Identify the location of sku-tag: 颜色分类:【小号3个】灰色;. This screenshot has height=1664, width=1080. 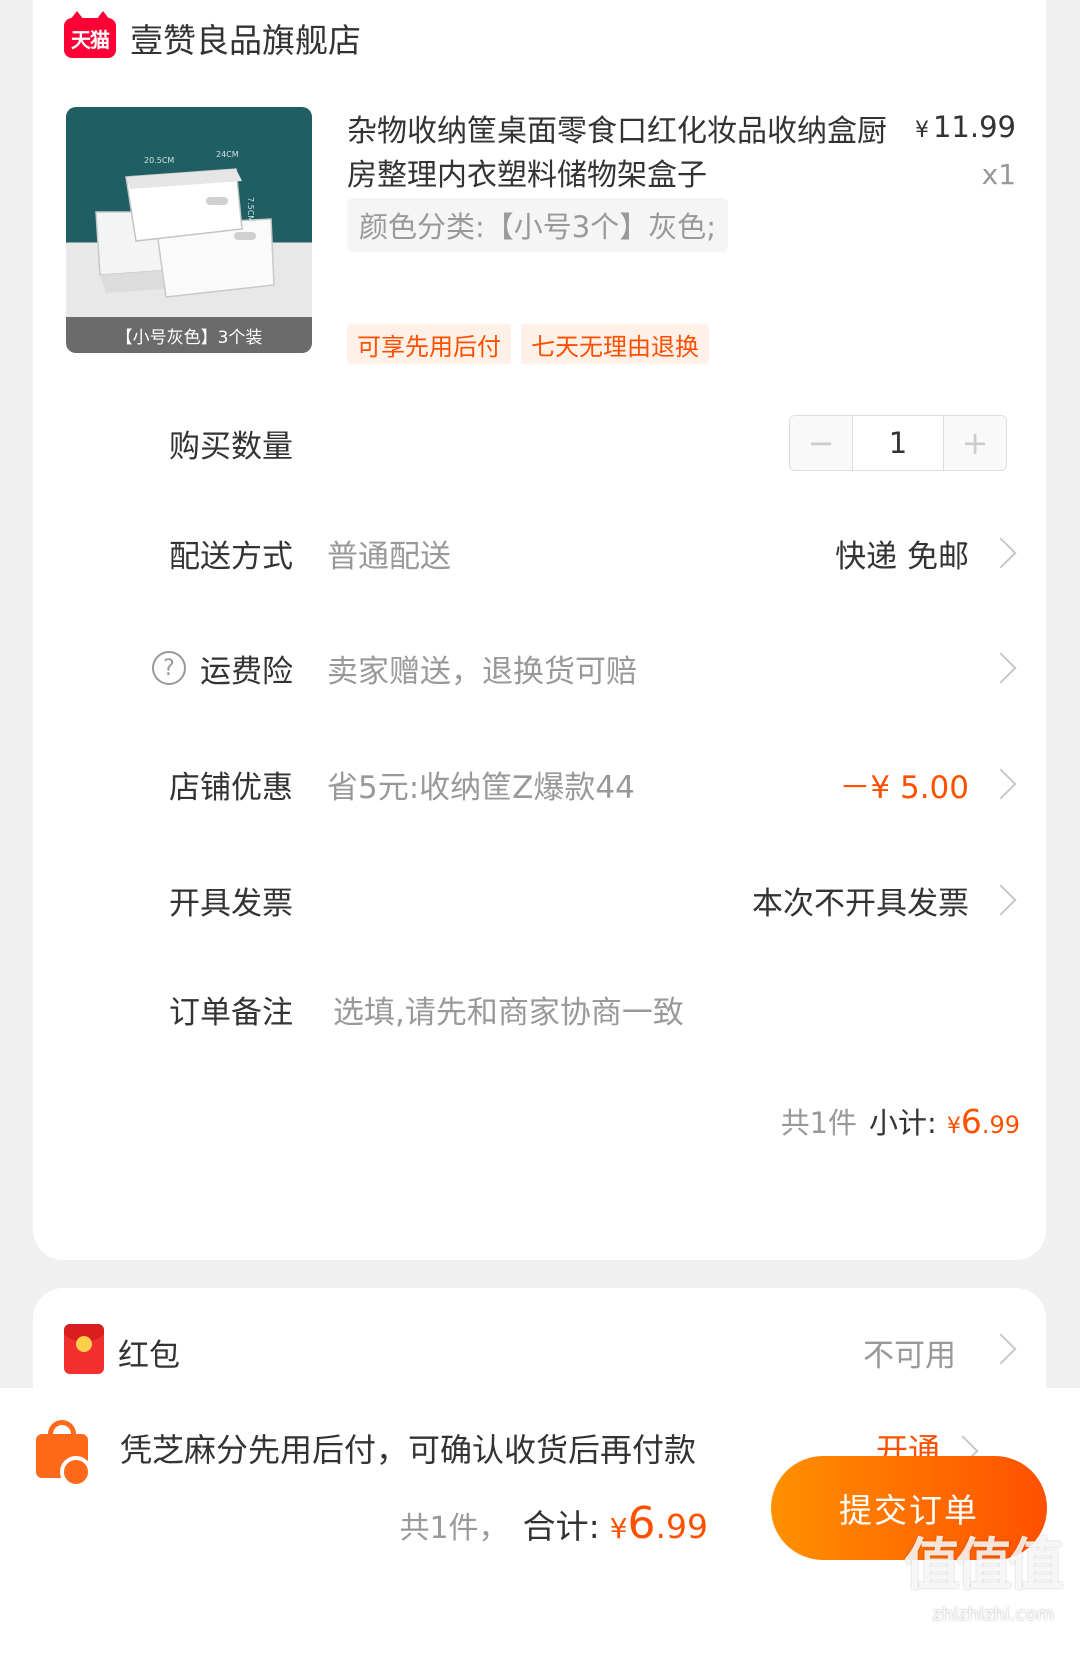
(537, 225).